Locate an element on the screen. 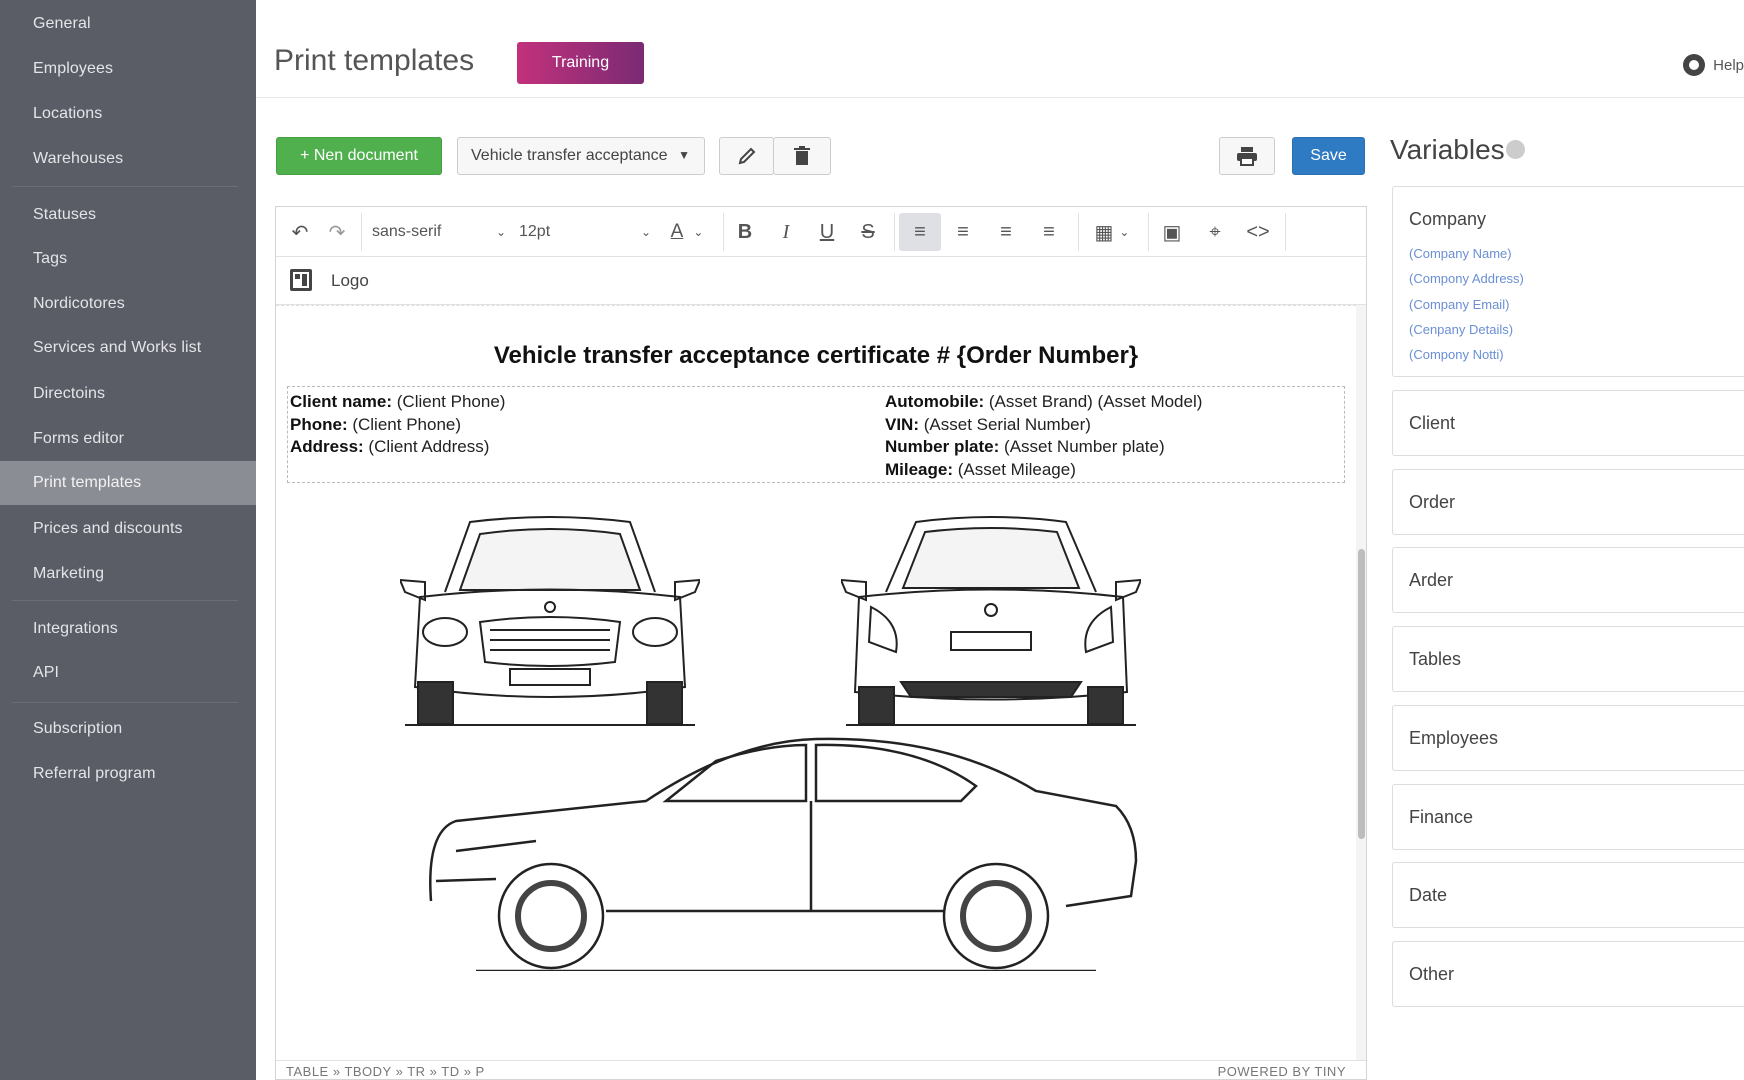 The width and height of the screenshot is (1744, 1080). sidebar-item-subscription: Subscription is located at coordinates (128, 729).